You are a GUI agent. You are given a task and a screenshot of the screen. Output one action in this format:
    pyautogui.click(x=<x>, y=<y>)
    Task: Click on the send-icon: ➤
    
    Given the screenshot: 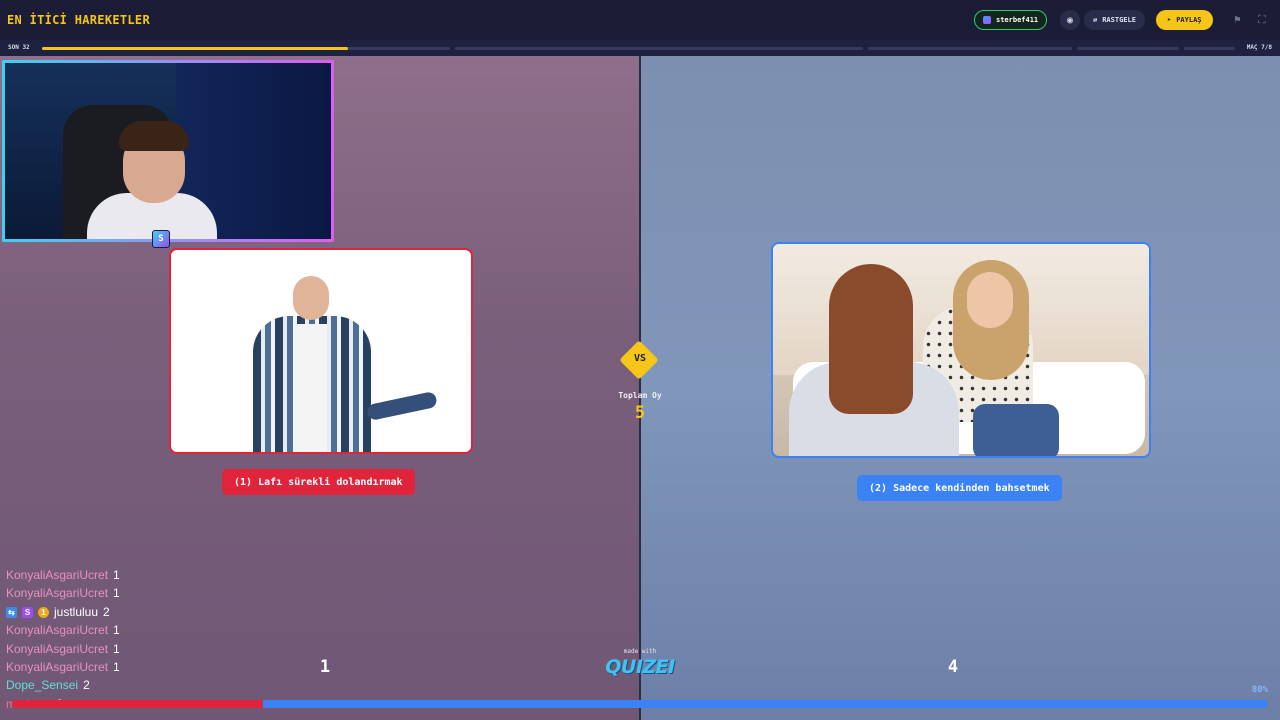 What is the action you would take?
    pyautogui.click(x=1169, y=20)
    